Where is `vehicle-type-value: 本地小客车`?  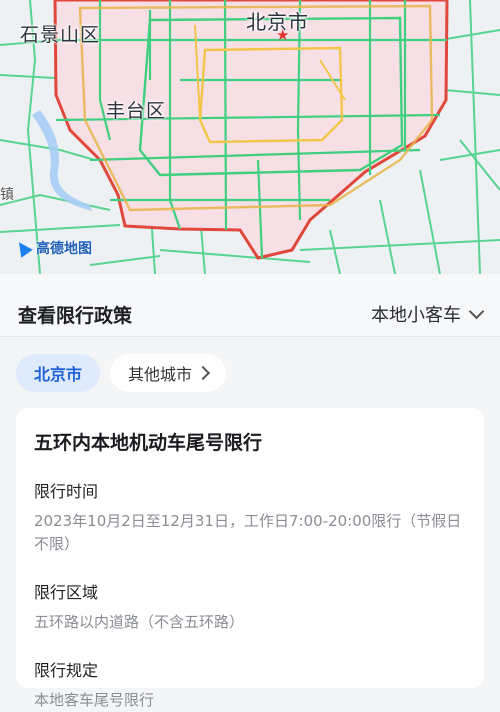
vehicle-type-value: 本地小客车 is located at coordinates (416, 315).